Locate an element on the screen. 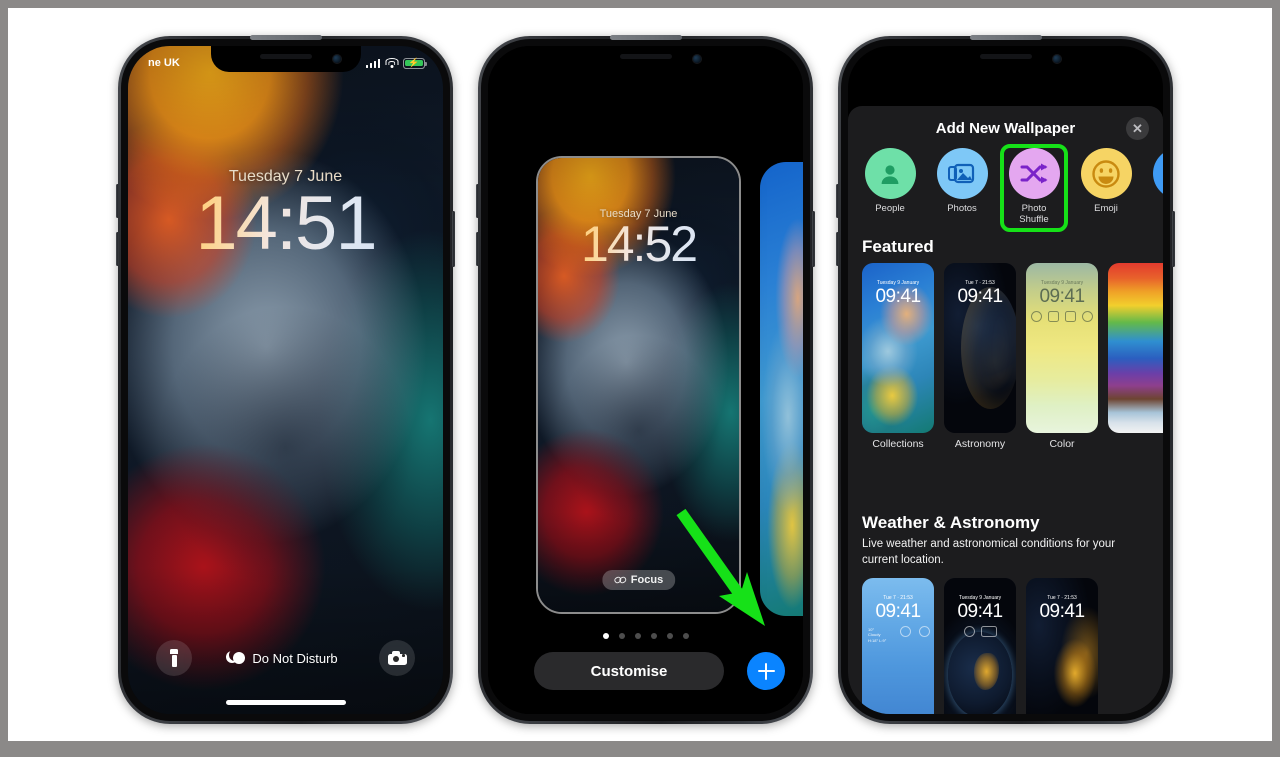  sheet-title: Add New Wallpaper is located at coordinates (1005, 128).